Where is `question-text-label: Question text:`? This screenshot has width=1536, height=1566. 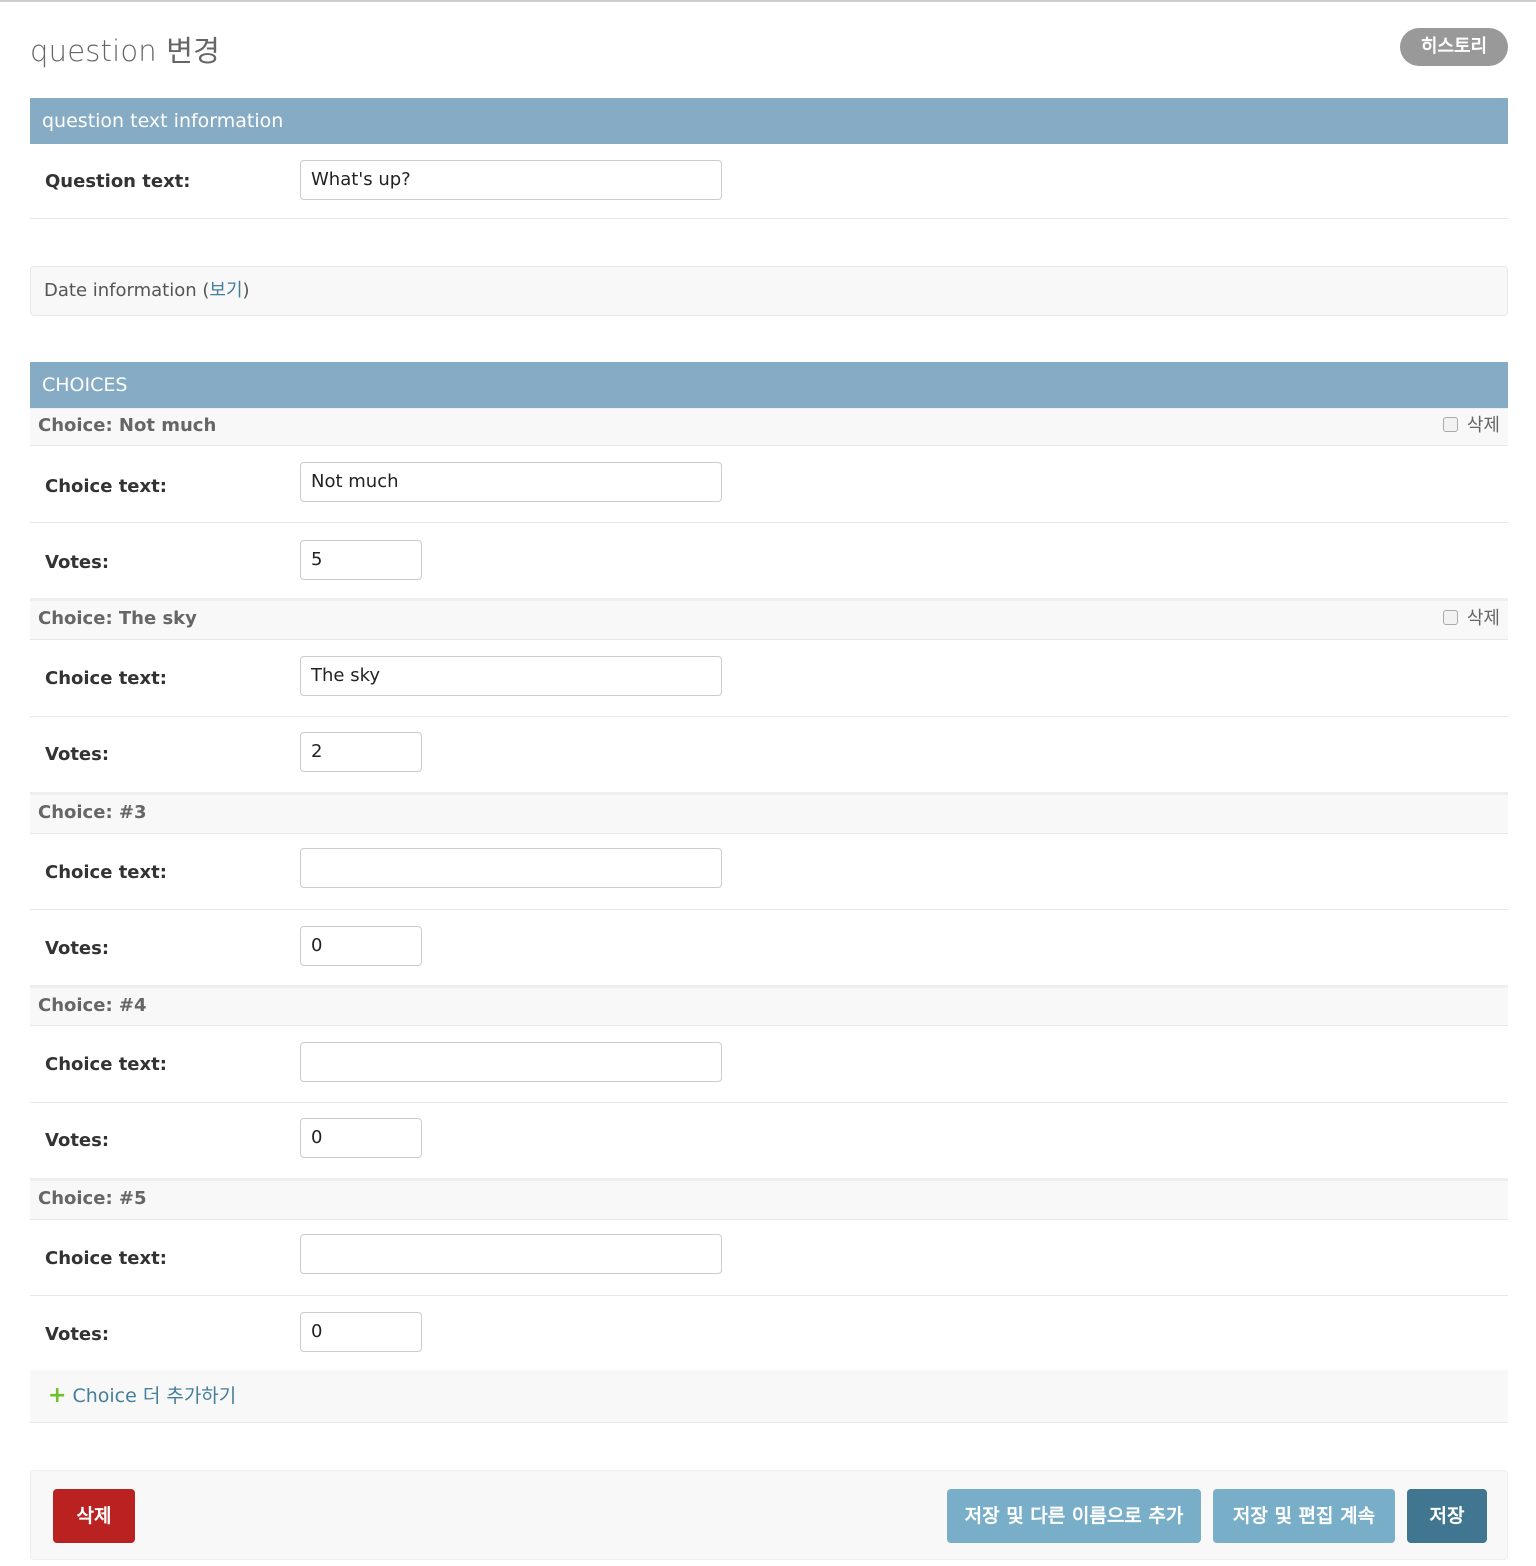
question-text-label: Question text: is located at coordinates (118, 181).